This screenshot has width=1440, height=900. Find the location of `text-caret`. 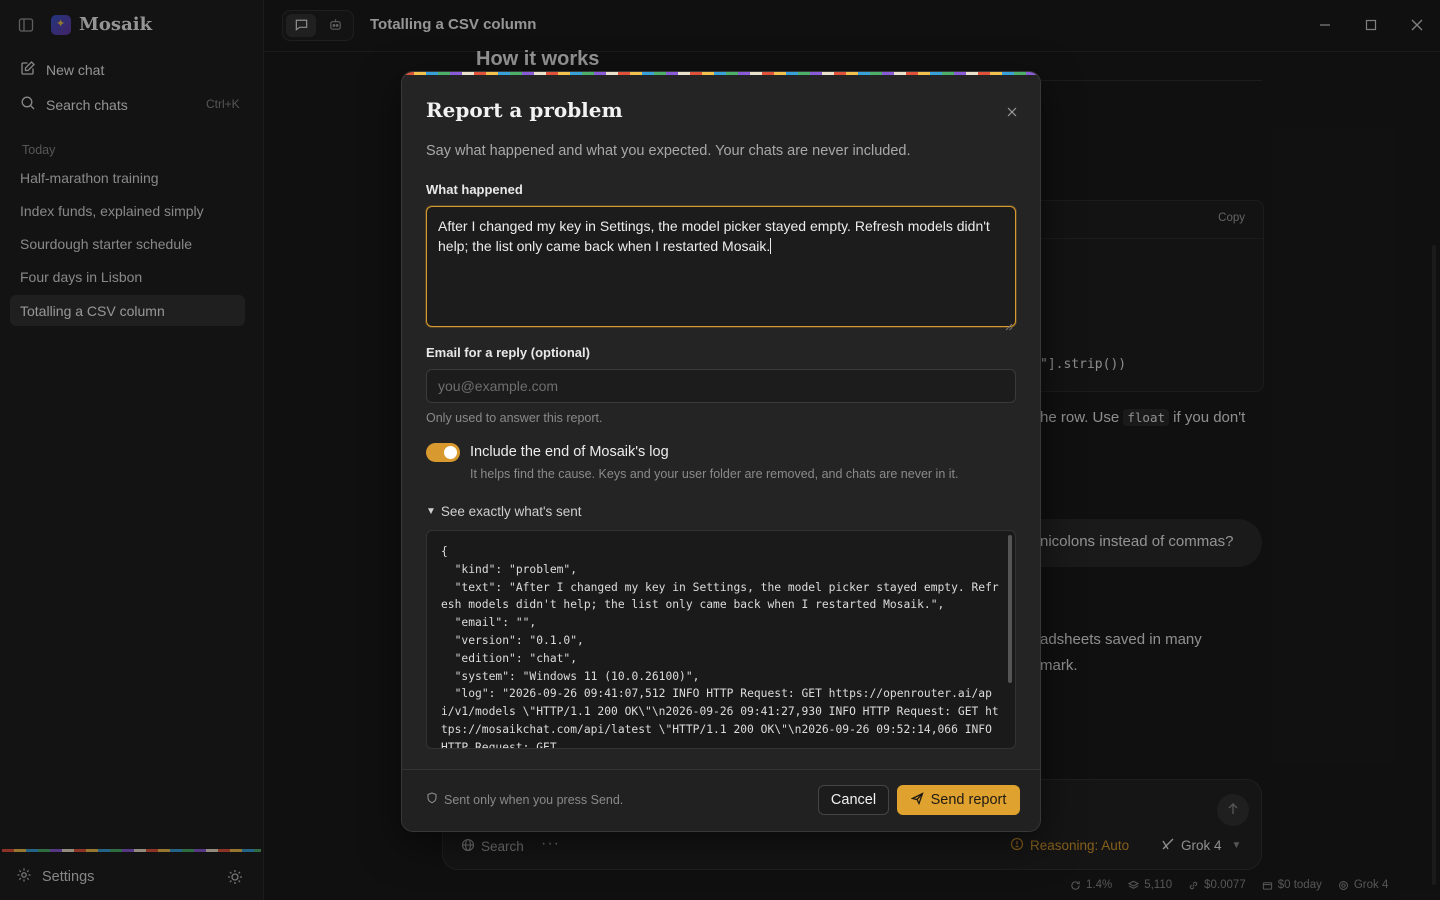

text-caret is located at coordinates (771, 246).